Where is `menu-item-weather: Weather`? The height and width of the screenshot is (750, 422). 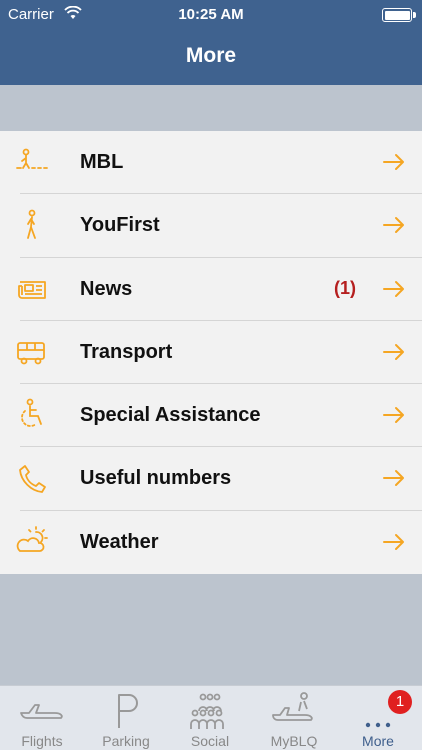
menu-item-weather: Weather is located at coordinates (211, 542).